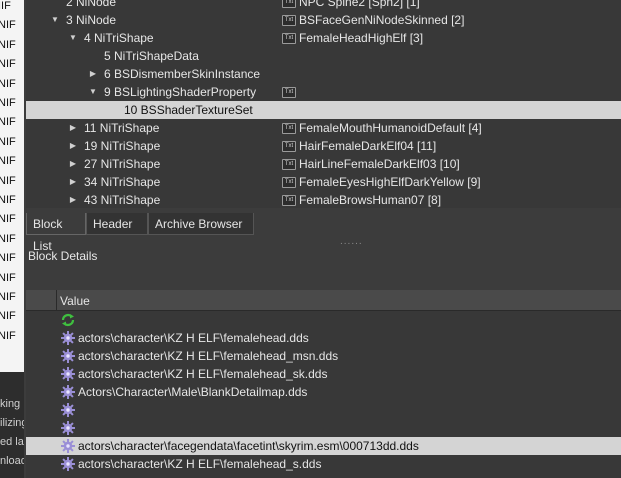 Image resolution: width=621 pixels, height=478 pixels. I want to click on tree-row: ▶ 6 BSDismemberSkinInstance, so click(323, 74).